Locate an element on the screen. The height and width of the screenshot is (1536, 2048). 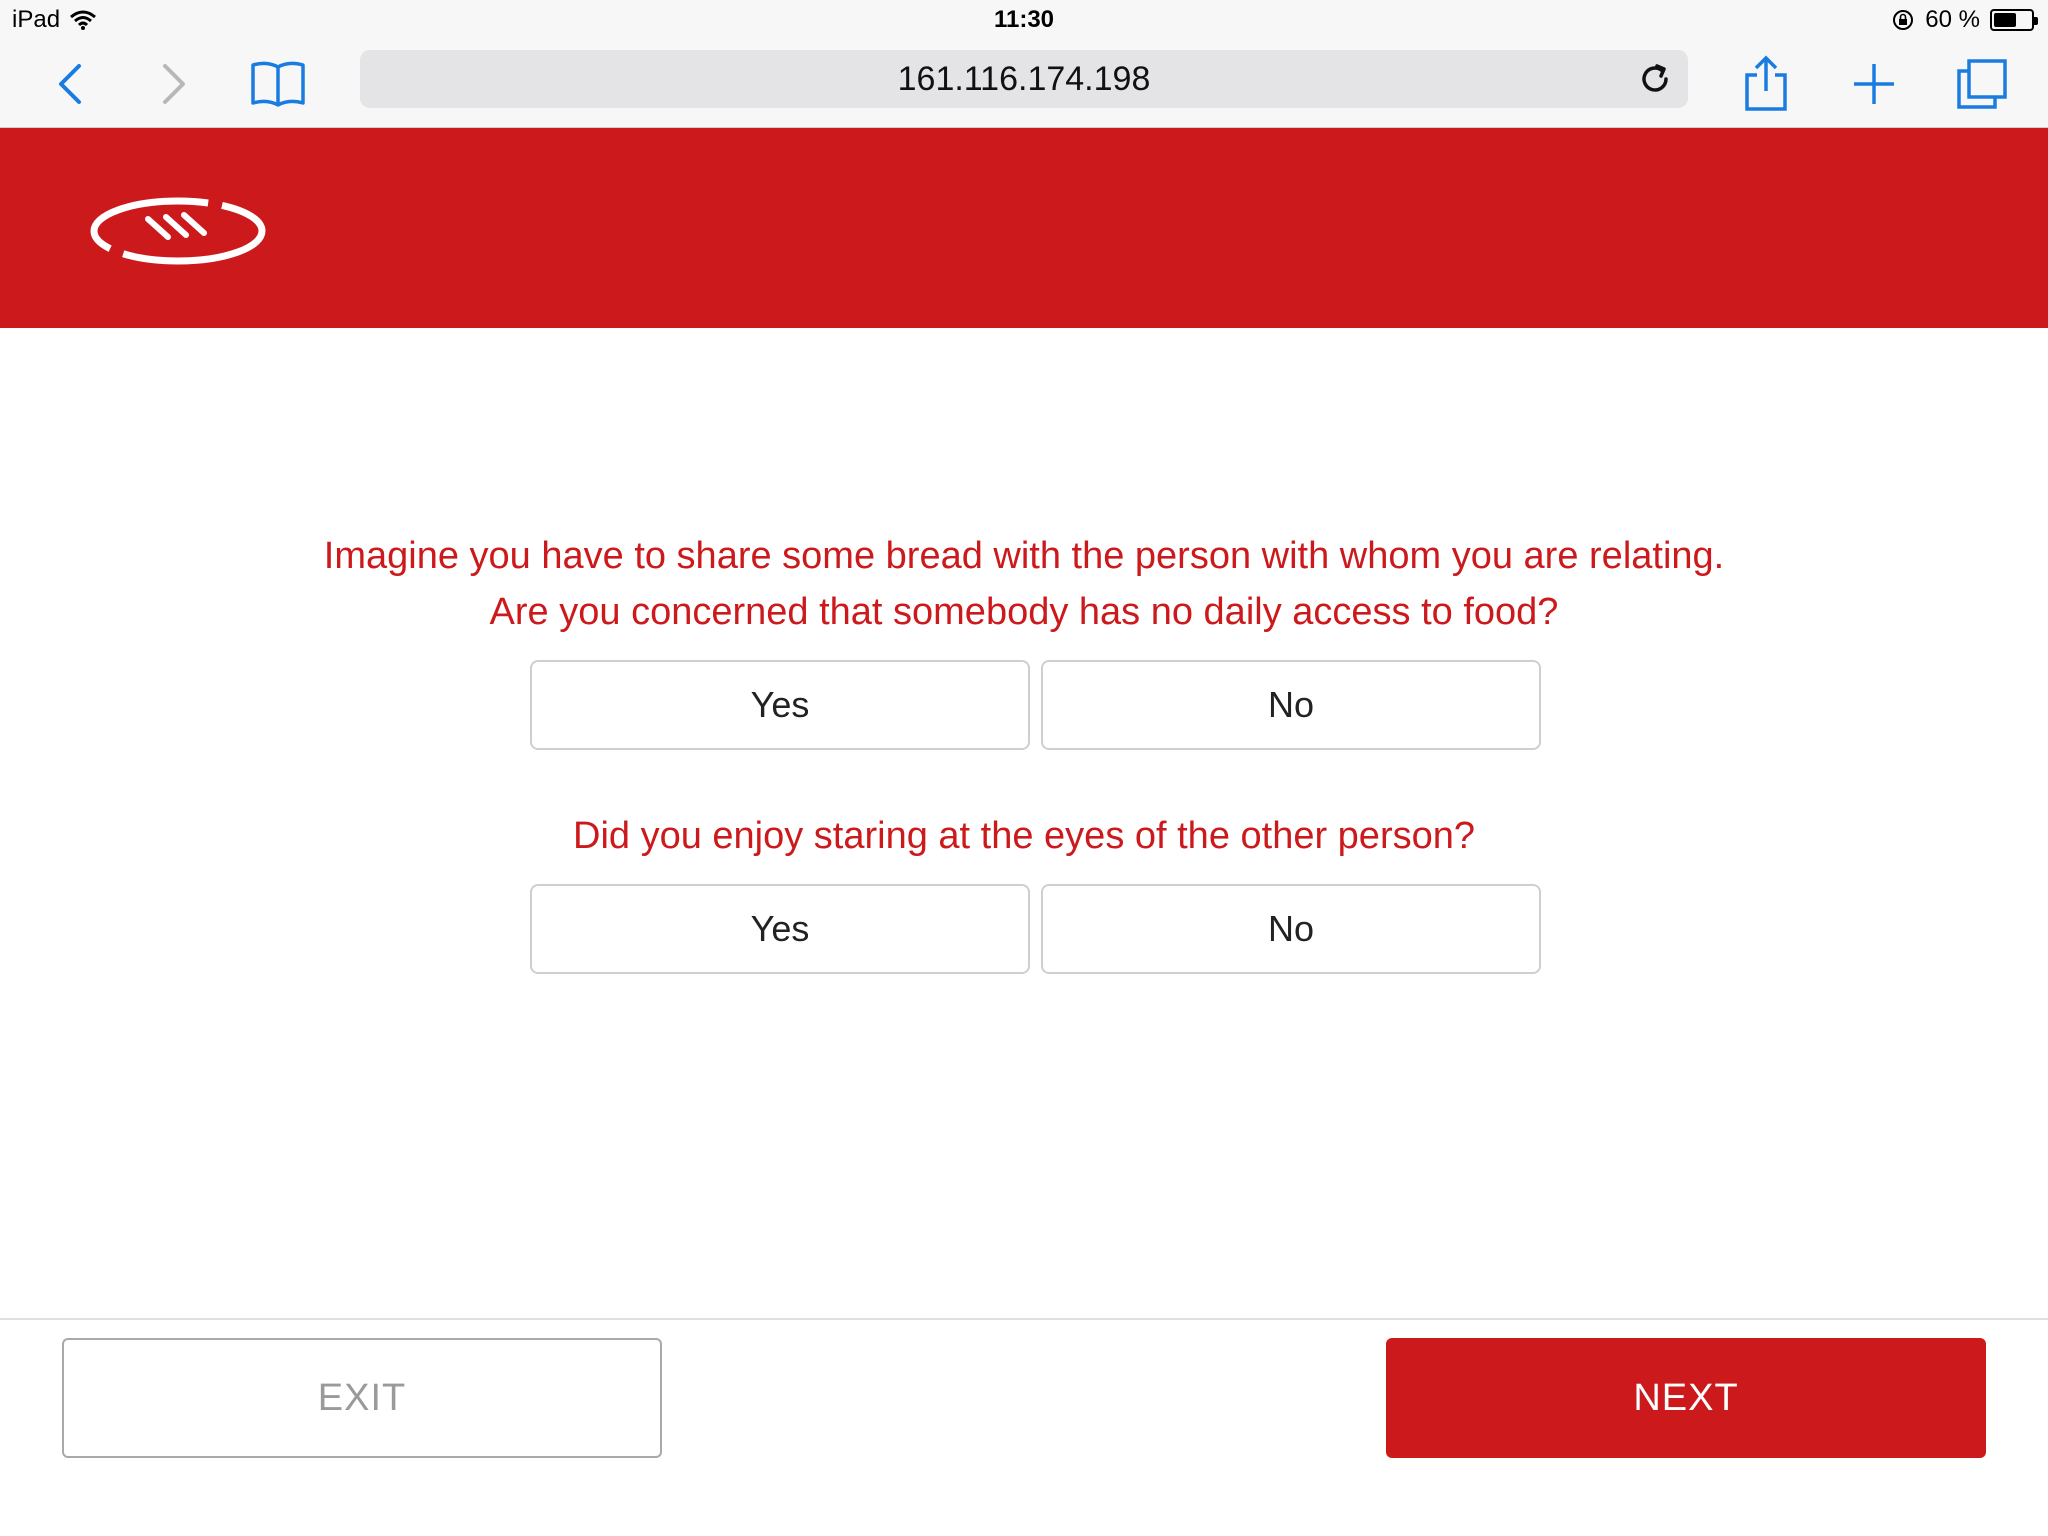
forward-button is located at coordinates (174, 84).